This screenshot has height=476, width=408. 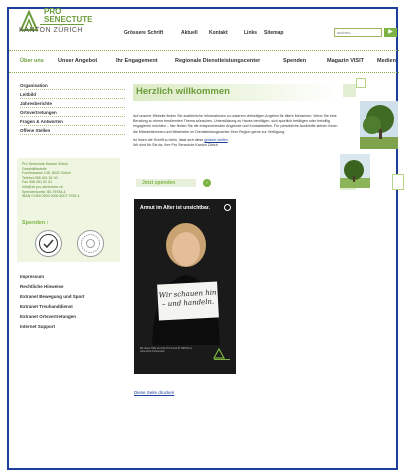 What do you see at coordinates (143, 33) in the screenshot?
I see `topnav-larger-font: Grössere Schrift` at bounding box center [143, 33].